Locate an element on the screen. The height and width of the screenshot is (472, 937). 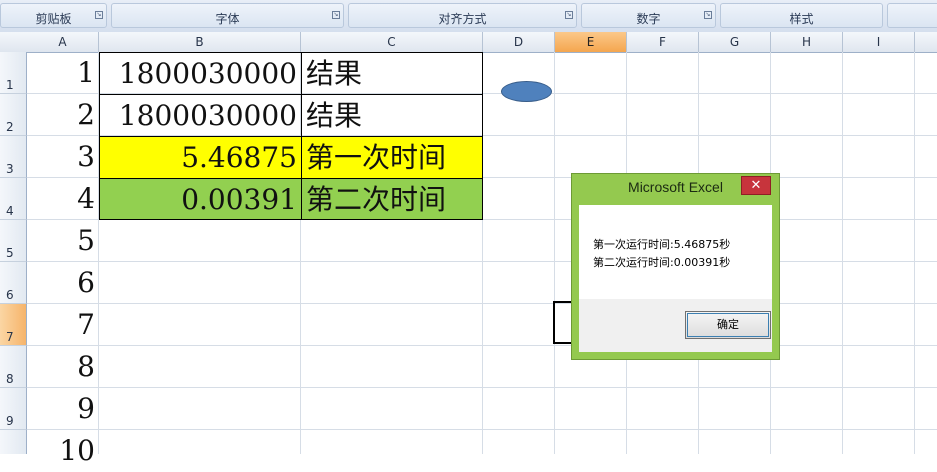
column-header-e: E is located at coordinates (591, 42).